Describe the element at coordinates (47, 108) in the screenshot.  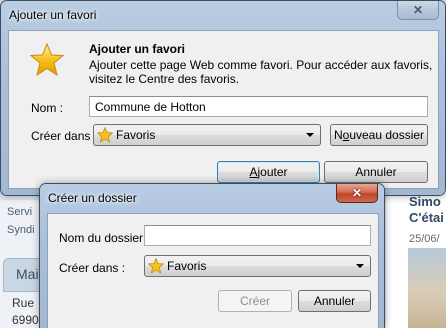
I see `name-label: Nom :` at that location.